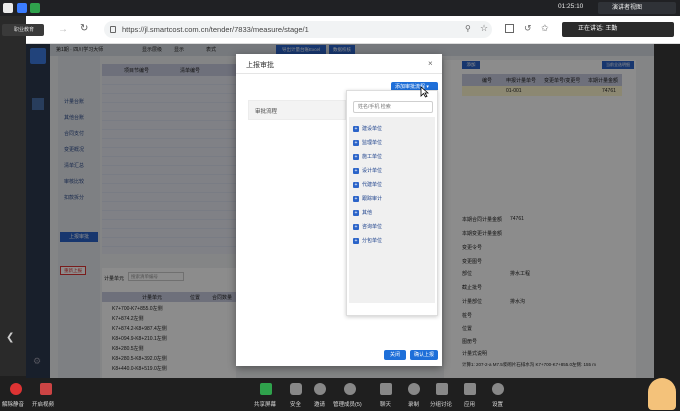  What do you see at coordinates (571, 6) in the screenshot?
I see `system-clock: 01:25:10` at bounding box center [571, 6].